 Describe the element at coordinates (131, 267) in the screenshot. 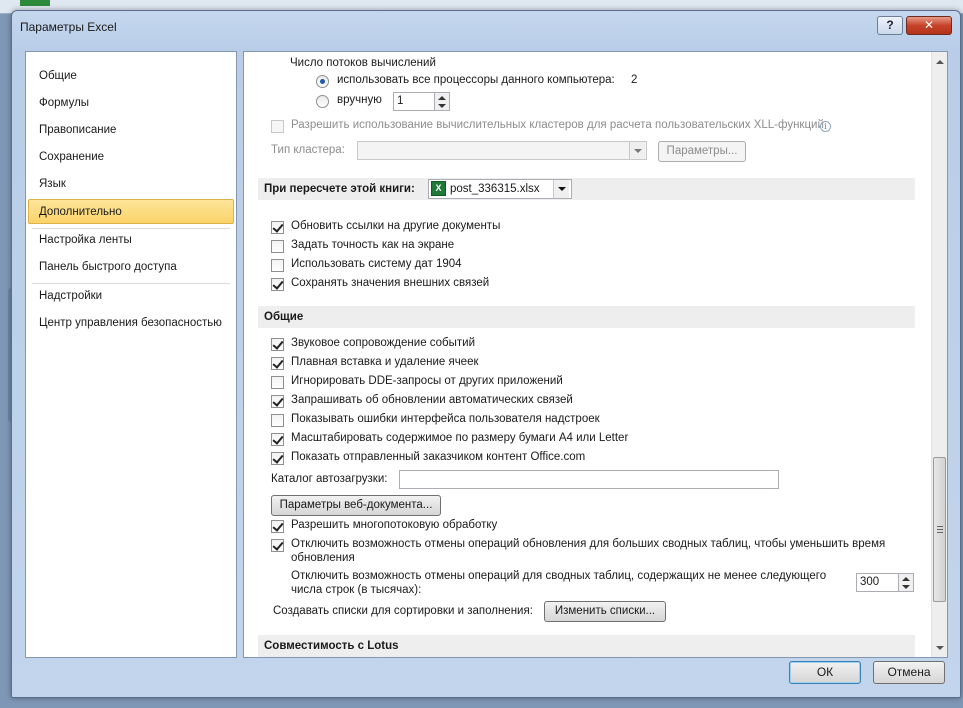

I see `nav-item-quick-access-toolbar: Панель быстрого доступа` at that location.